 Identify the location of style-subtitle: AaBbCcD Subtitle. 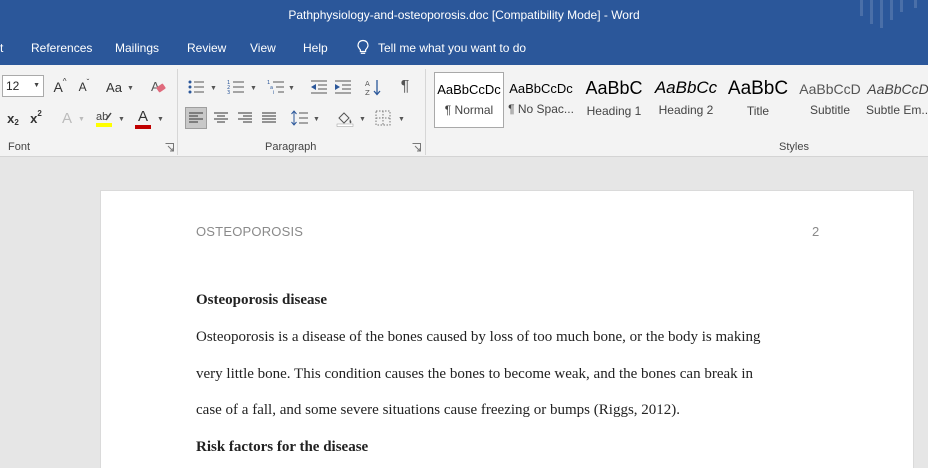
(830, 100).